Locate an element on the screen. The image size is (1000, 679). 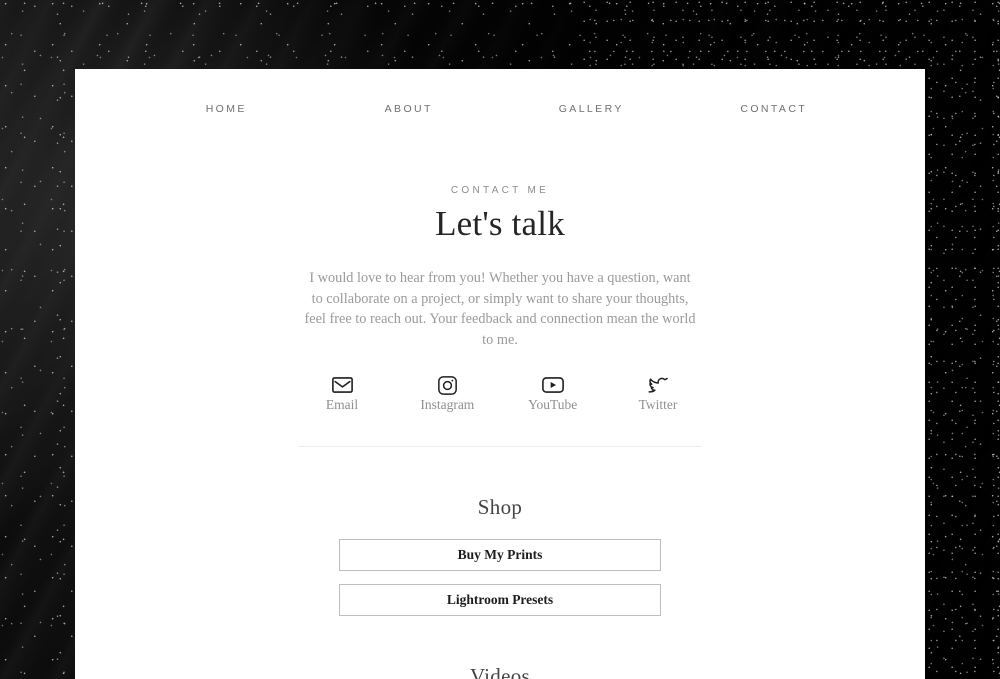
shop-heading: Shop is located at coordinates (500, 507).